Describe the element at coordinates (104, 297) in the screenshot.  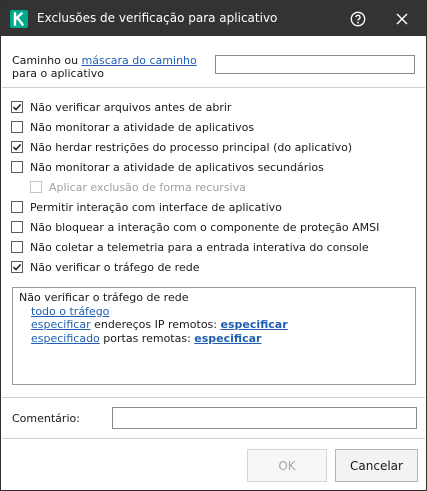
I see `summary-heading: Não verificar o tráfego de rede` at that location.